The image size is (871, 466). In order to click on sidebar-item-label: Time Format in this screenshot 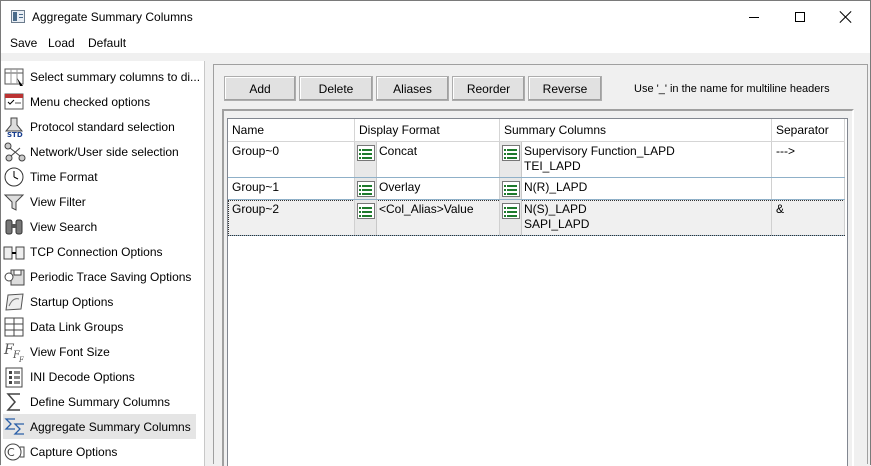, I will do `click(64, 176)`.